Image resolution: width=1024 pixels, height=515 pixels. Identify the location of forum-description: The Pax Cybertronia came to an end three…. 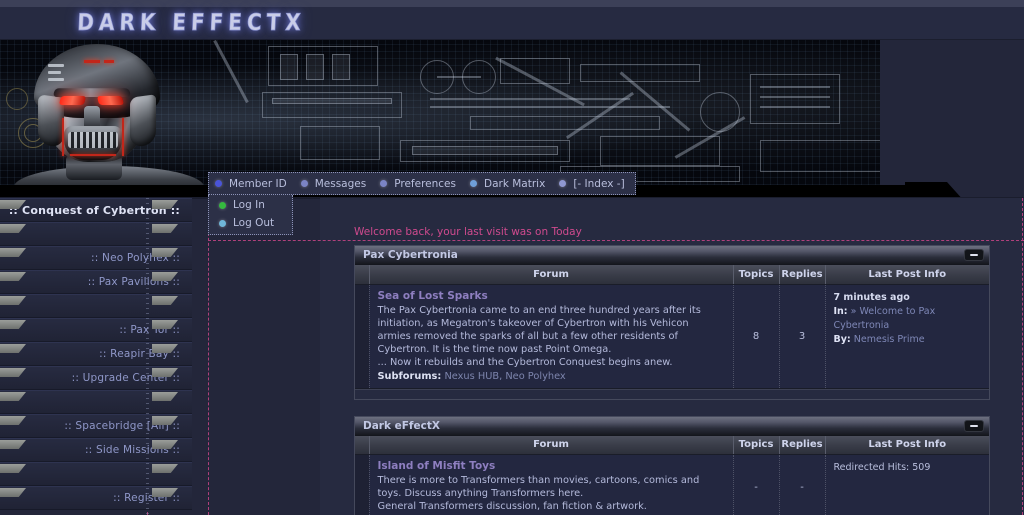
(539, 329).